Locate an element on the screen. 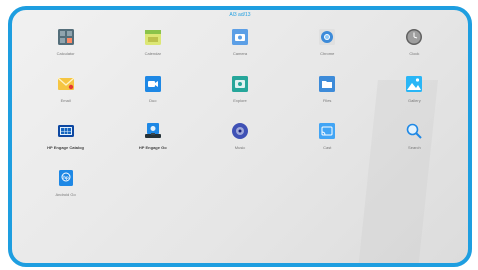 The width and height of the screenshot is (478, 270). app-label: Chrome is located at coordinates (327, 53).